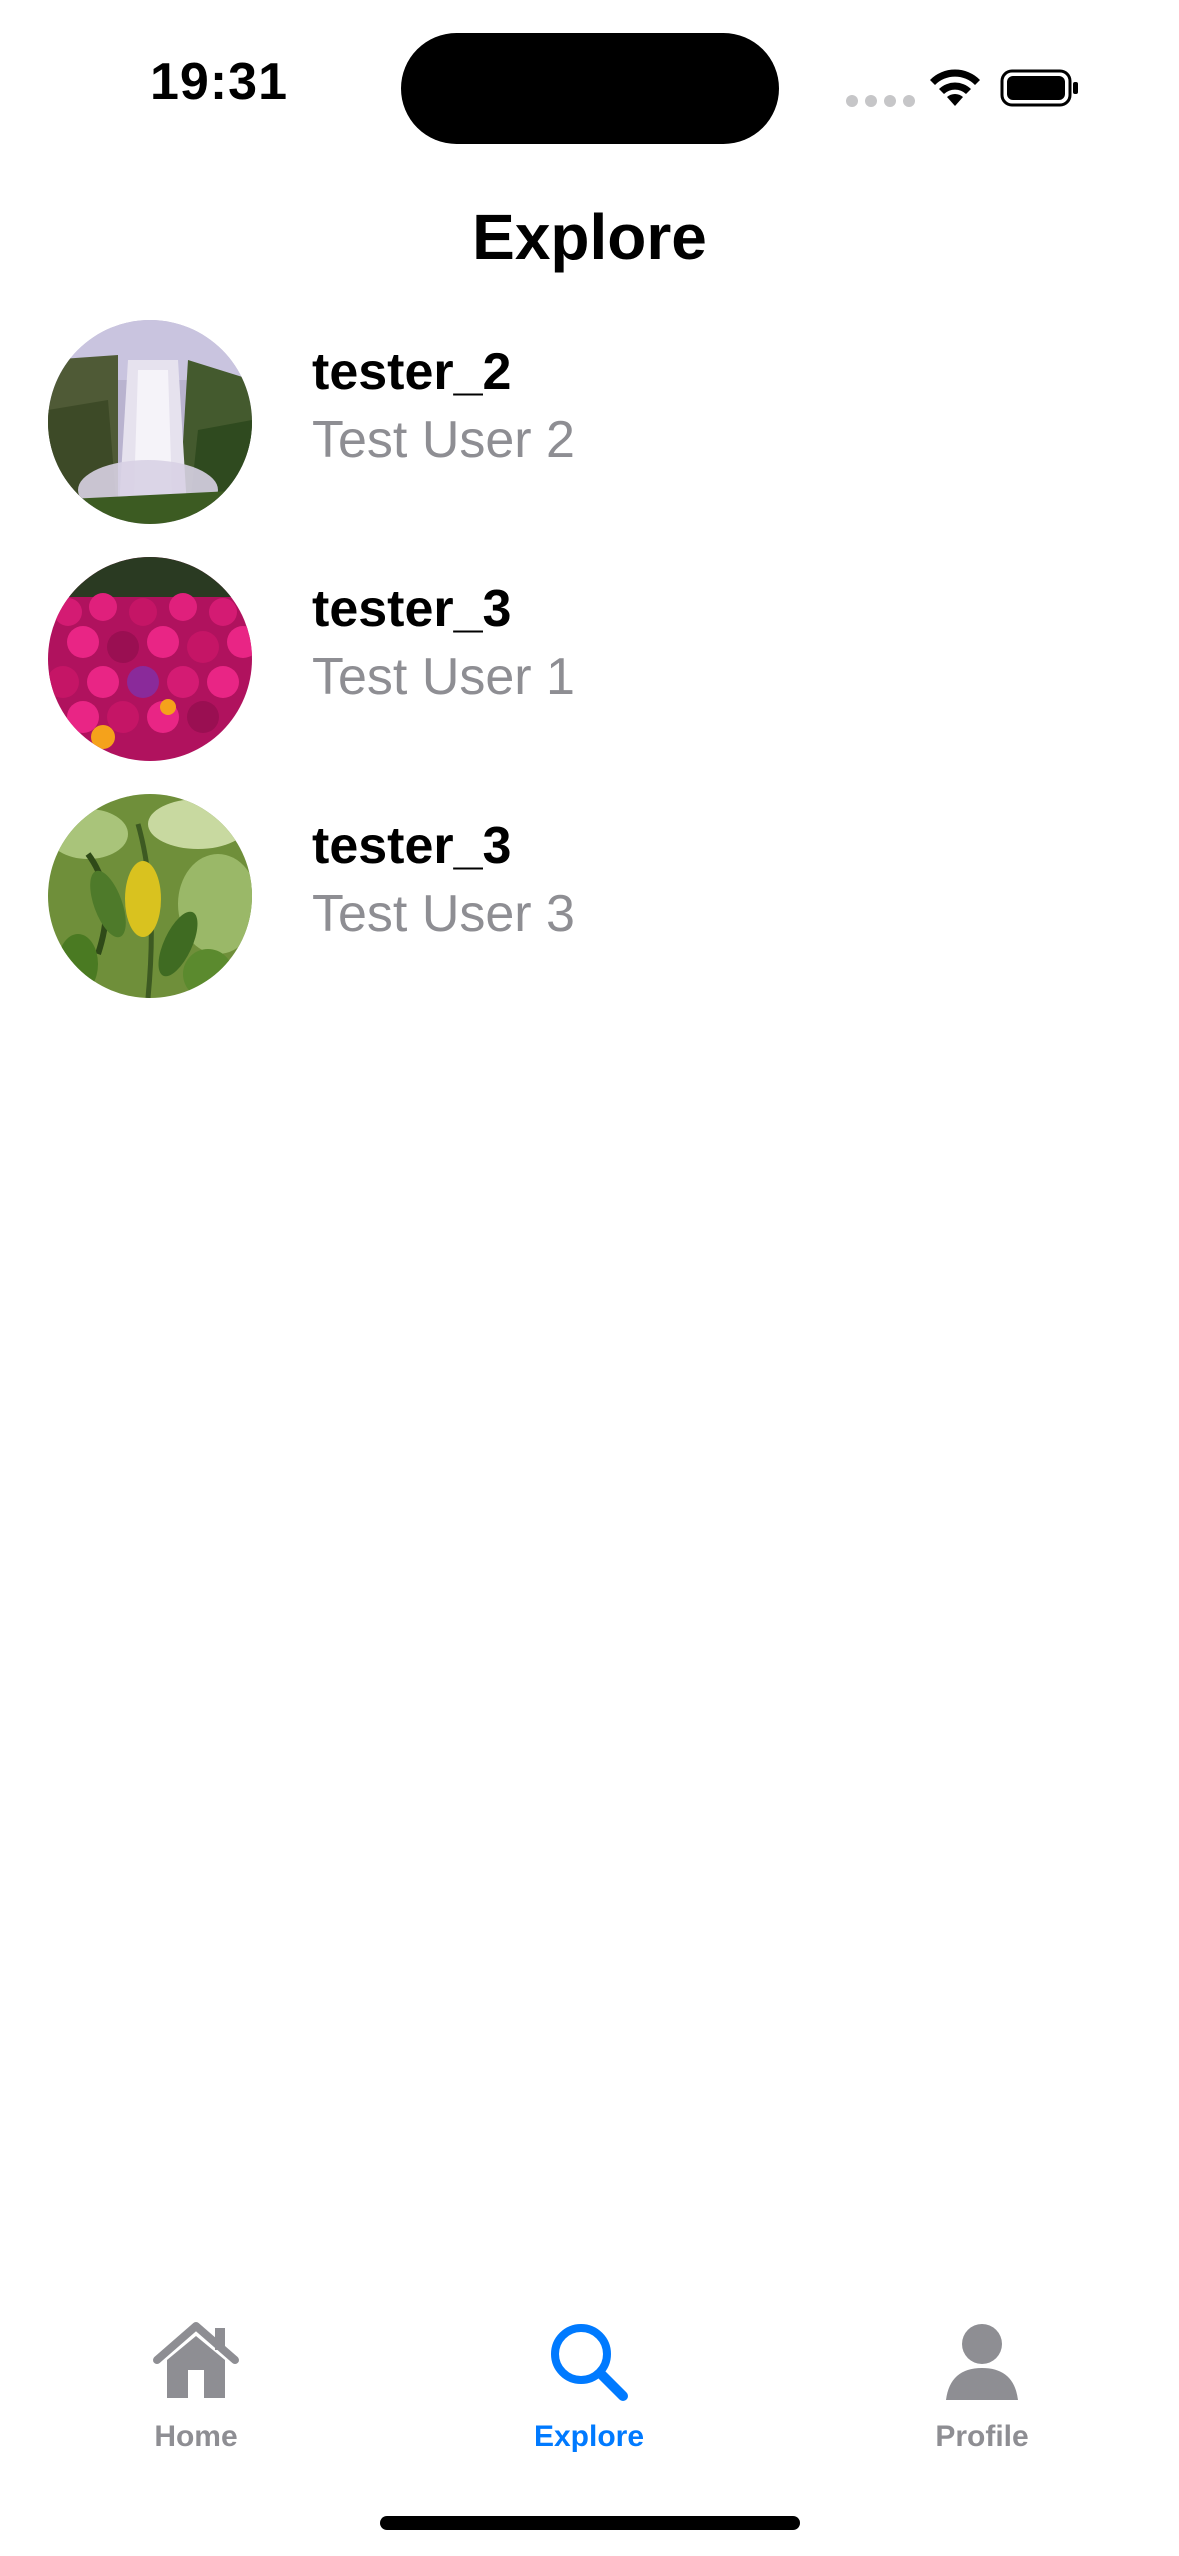  Describe the element at coordinates (443, 914) in the screenshot. I see `user-full-name: Test User 3` at that location.